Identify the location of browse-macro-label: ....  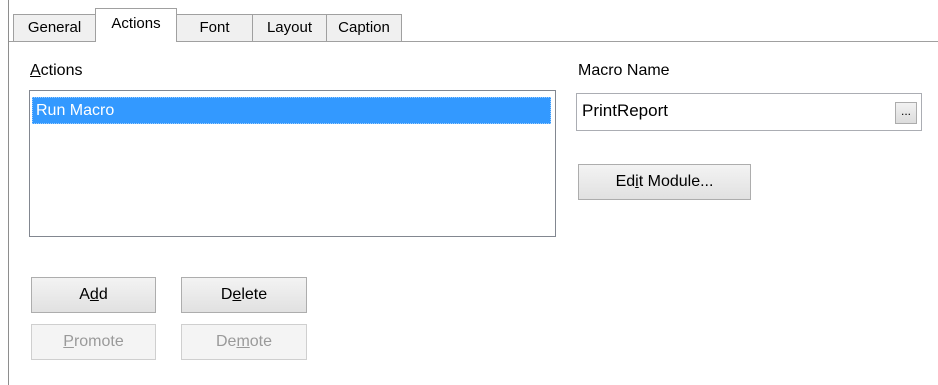
(905, 111).